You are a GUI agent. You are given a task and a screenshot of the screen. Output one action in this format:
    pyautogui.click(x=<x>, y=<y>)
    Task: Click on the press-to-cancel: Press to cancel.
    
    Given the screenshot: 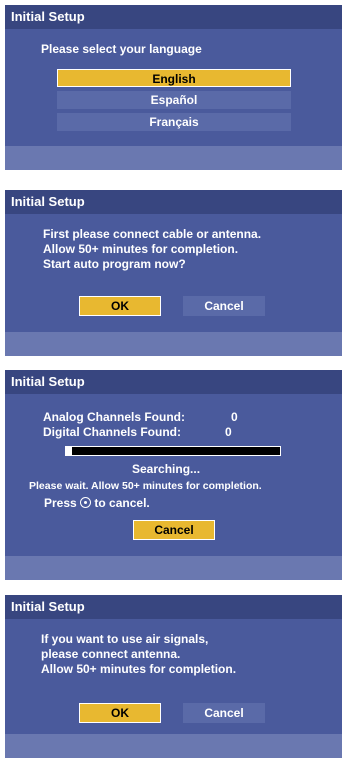 What is the action you would take?
    pyautogui.click(x=97, y=503)
    